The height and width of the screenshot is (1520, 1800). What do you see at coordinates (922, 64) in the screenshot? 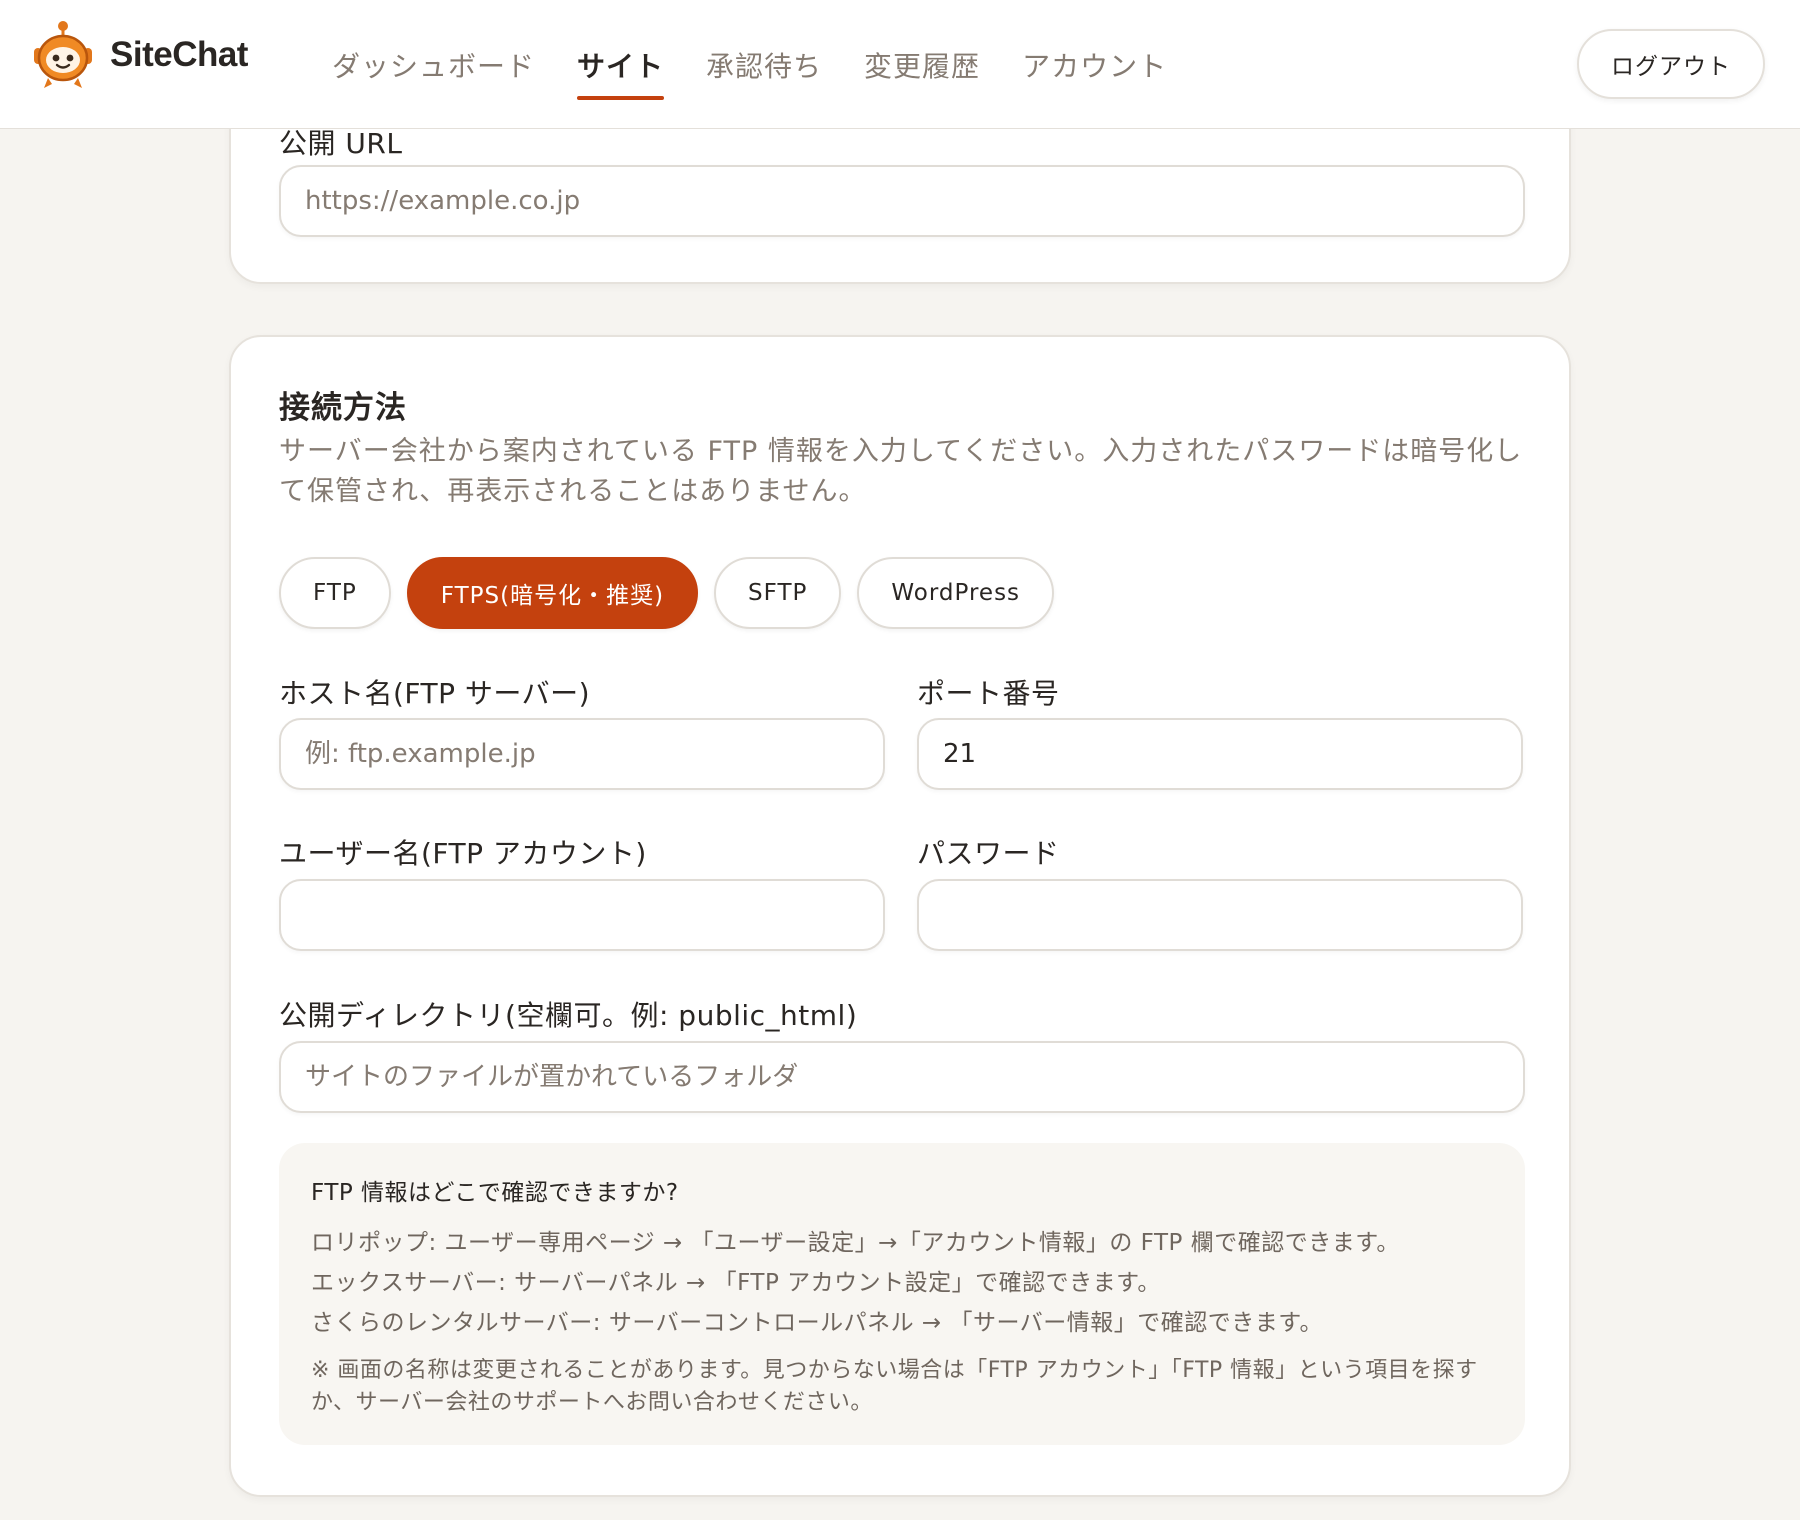
I see `nav-tab-history: 変更履歴` at bounding box center [922, 64].